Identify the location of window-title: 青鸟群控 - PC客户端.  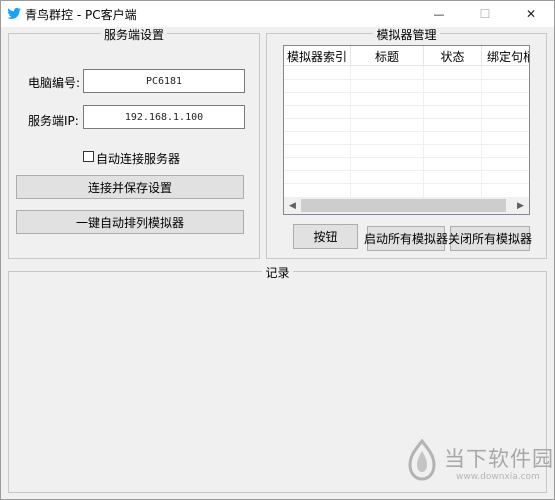
(81, 15).